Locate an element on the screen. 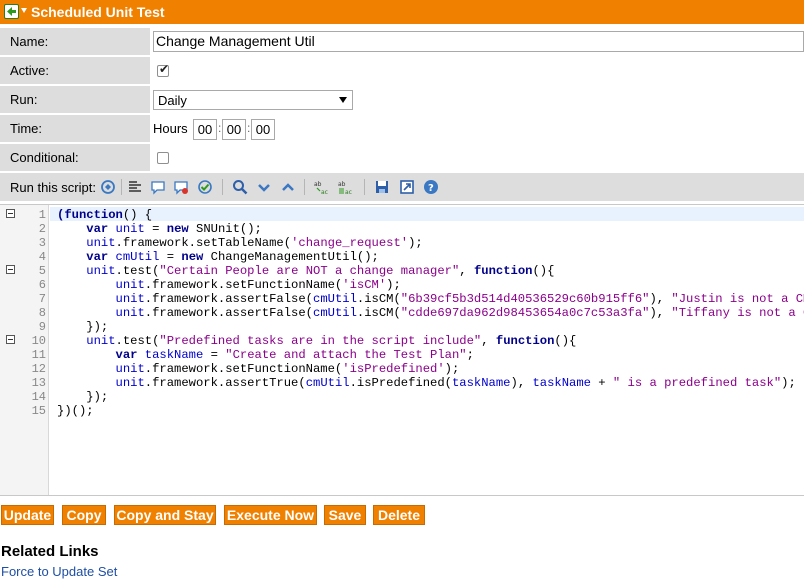 The height and width of the screenshot is (582, 804). line-number: 9 is located at coordinates (42, 327).